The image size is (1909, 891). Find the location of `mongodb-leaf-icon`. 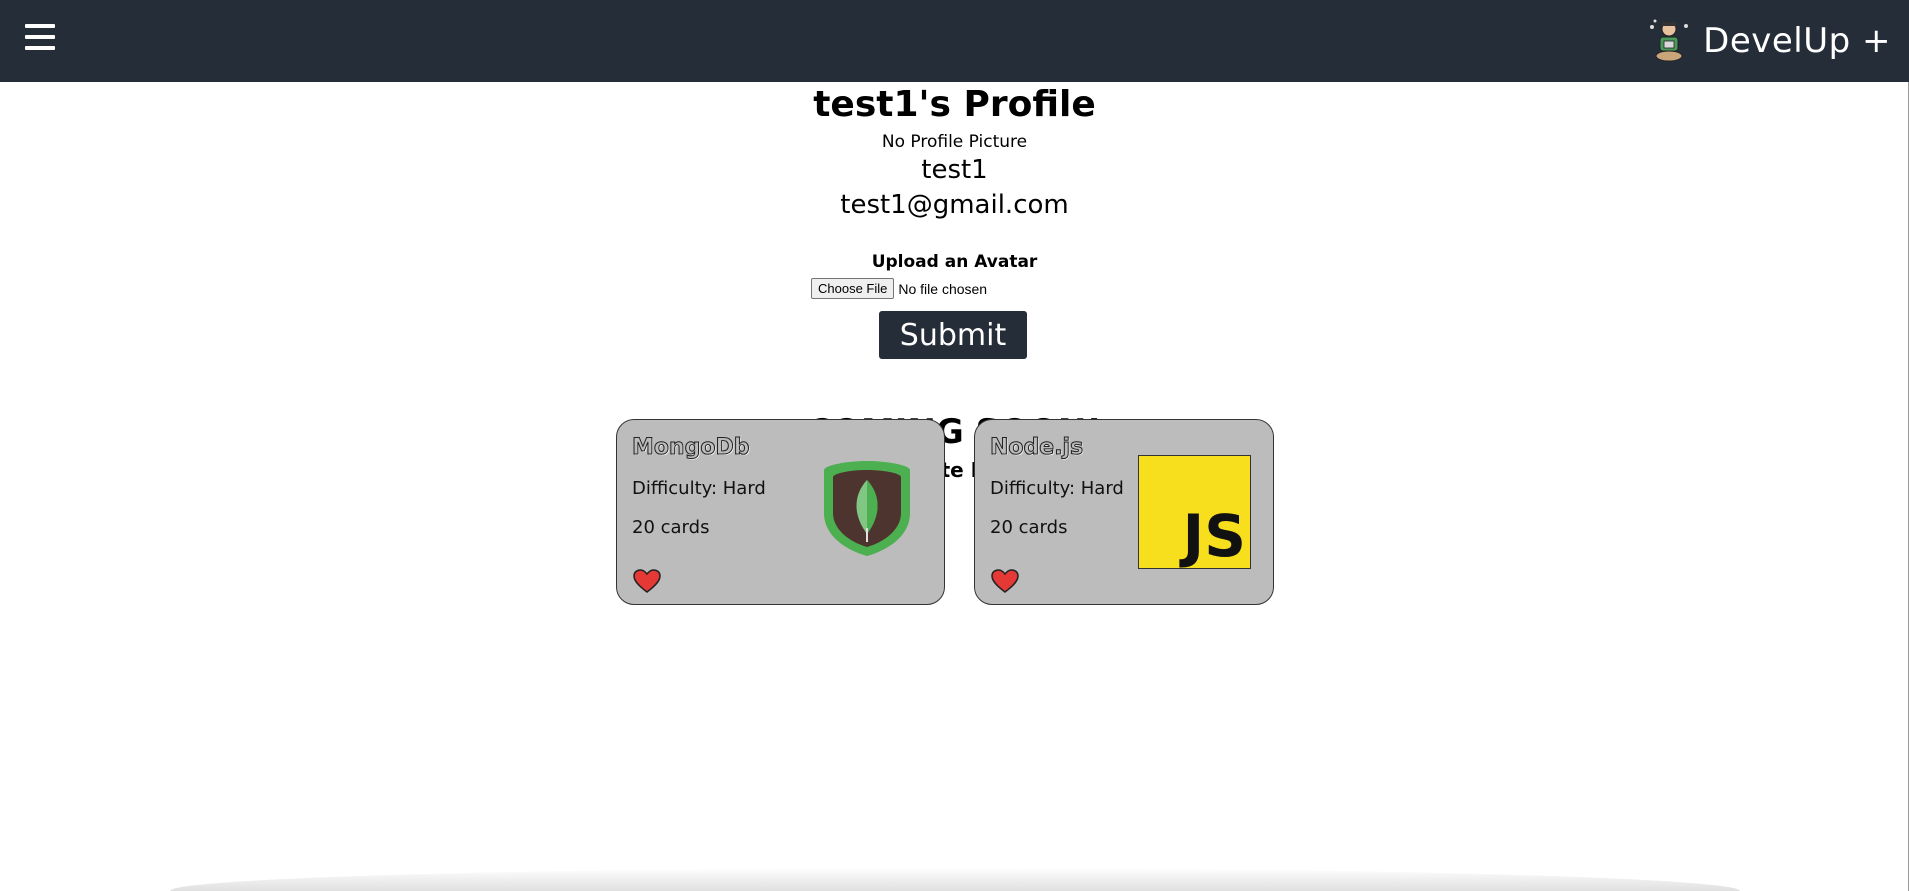

mongodb-leaf-icon is located at coordinates (867, 508).